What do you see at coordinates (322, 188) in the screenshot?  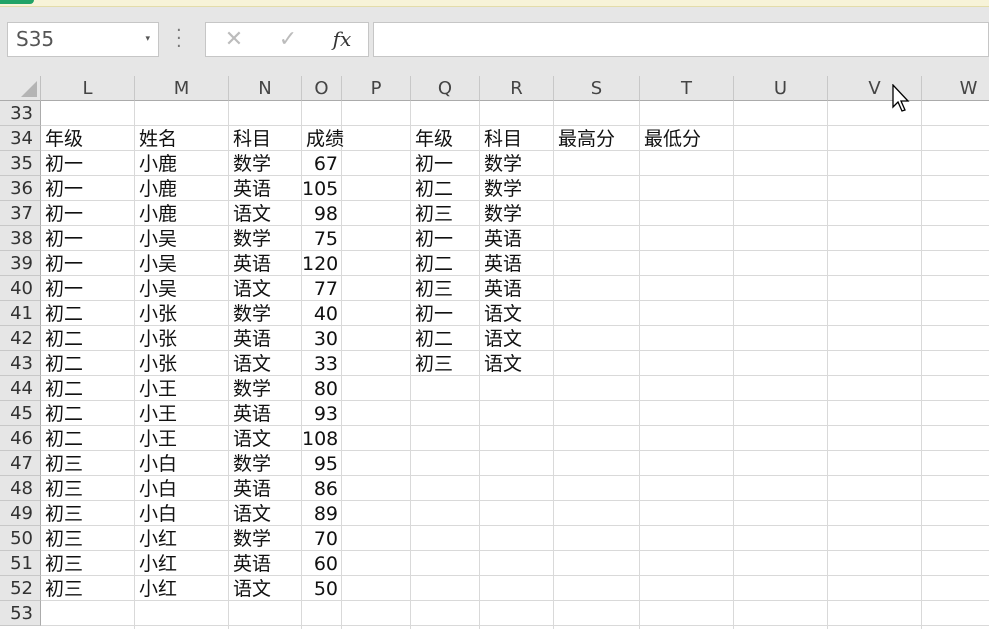 I see `cell: 105` at bounding box center [322, 188].